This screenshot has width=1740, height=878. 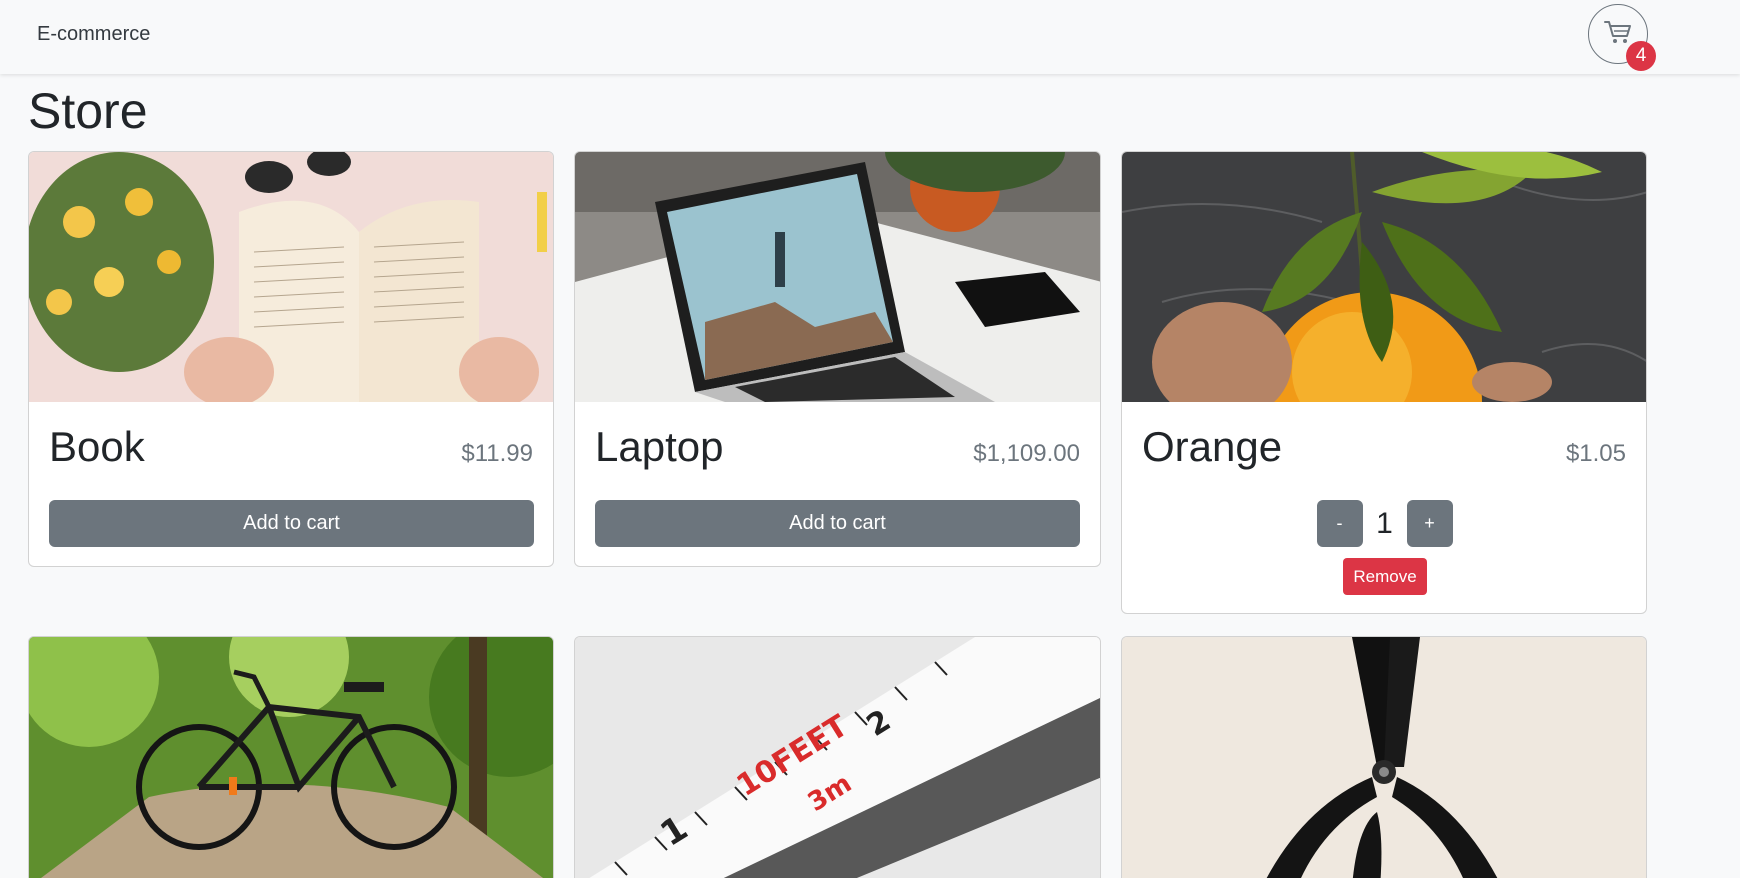 What do you see at coordinates (1384, 277) in the screenshot?
I see `product-image-orange` at bounding box center [1384, 277].